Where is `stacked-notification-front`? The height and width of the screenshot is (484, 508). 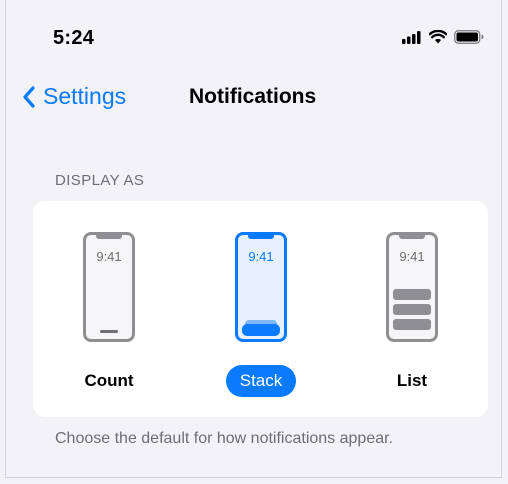 stacked-notification-front is located at coordinates (261, 330).